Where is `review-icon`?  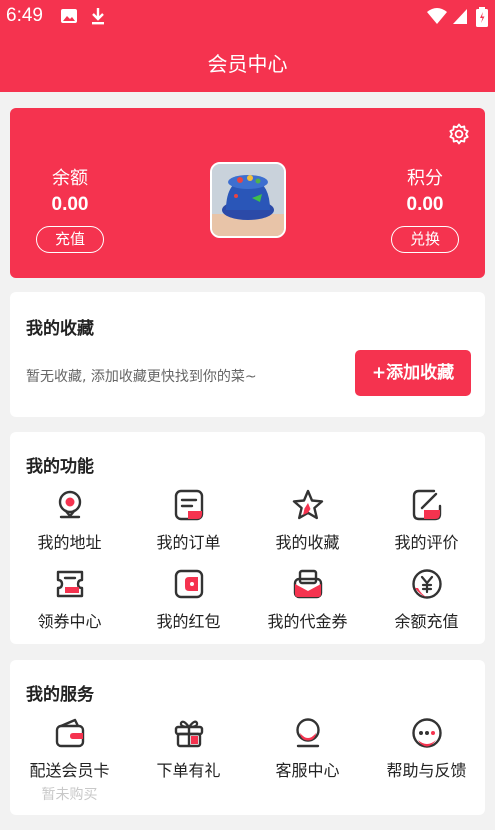 review-icon is located at coordinates (426, 505).